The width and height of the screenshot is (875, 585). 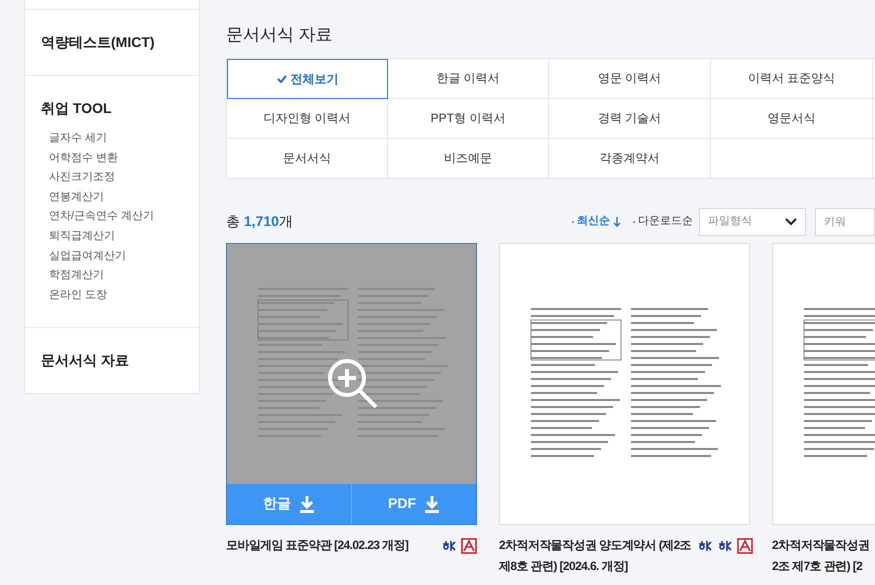 I want to click on sidebar-section-title: 취업 TOOL, so click(x=112, y=108).